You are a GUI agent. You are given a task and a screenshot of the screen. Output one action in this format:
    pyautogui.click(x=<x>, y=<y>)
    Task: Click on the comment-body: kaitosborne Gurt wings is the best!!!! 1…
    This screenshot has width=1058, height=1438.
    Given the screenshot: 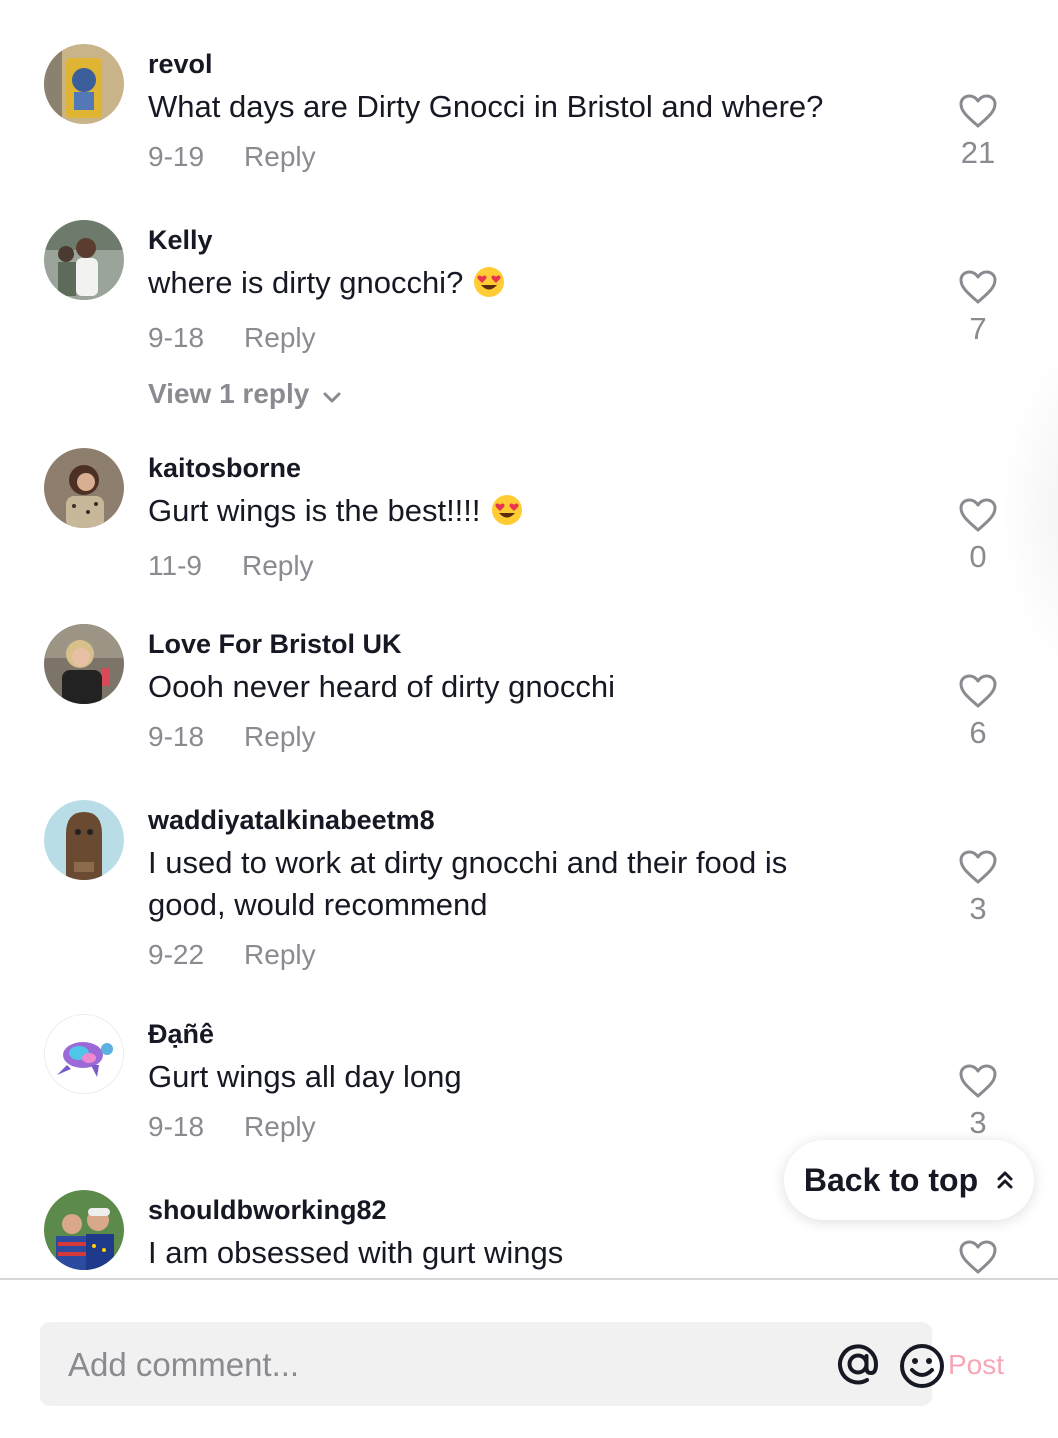 What is the action you would take?
    pyautogui.click(x=533, y=517)
    